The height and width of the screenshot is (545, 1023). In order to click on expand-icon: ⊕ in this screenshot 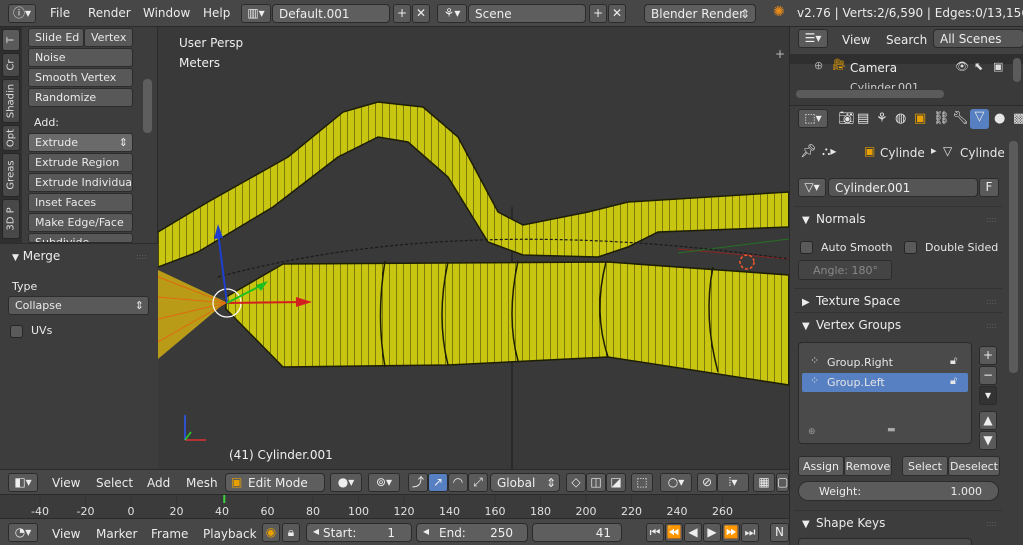, I will do `click(818, 65)`.